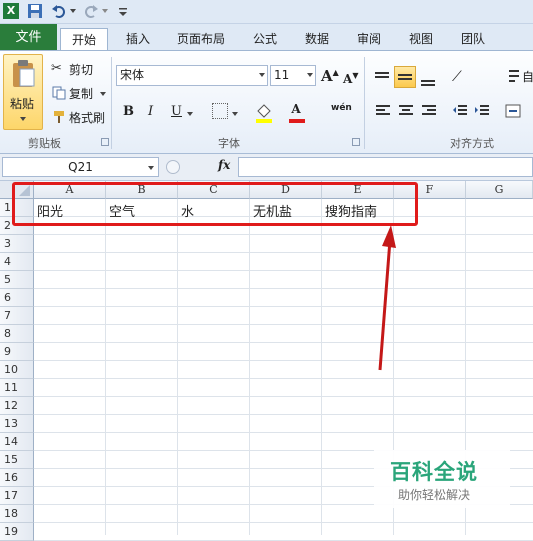 This screenshot has height=541, width=533. Describe the element at coordinates (527, 76) in the screenshot. I see `wrap-text-label: 自` at that location.